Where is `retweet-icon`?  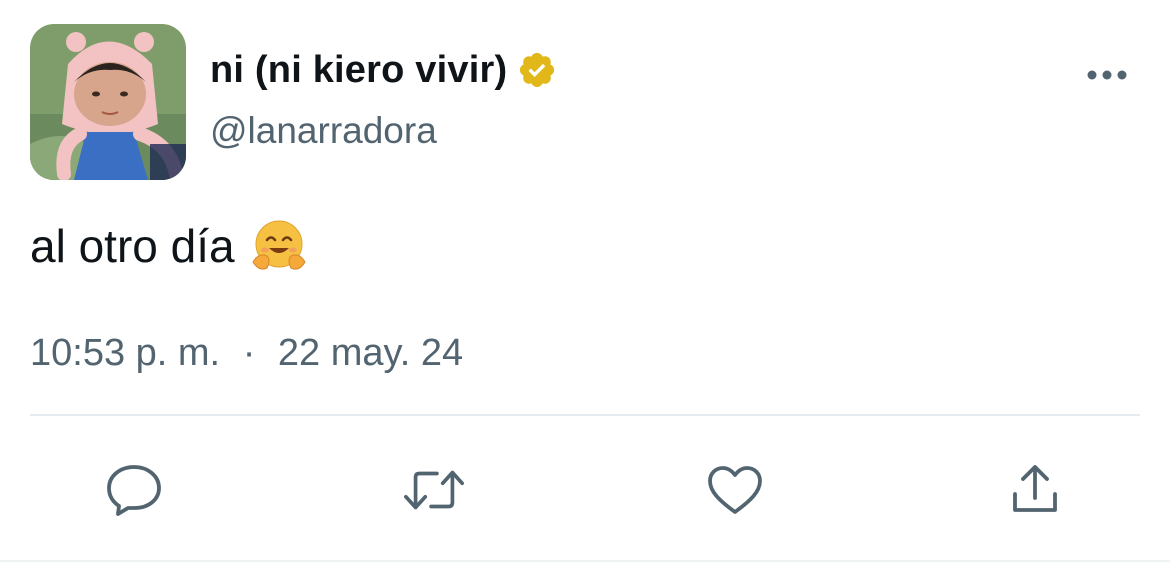 retweet-icon is located at coordinates (434, 490).